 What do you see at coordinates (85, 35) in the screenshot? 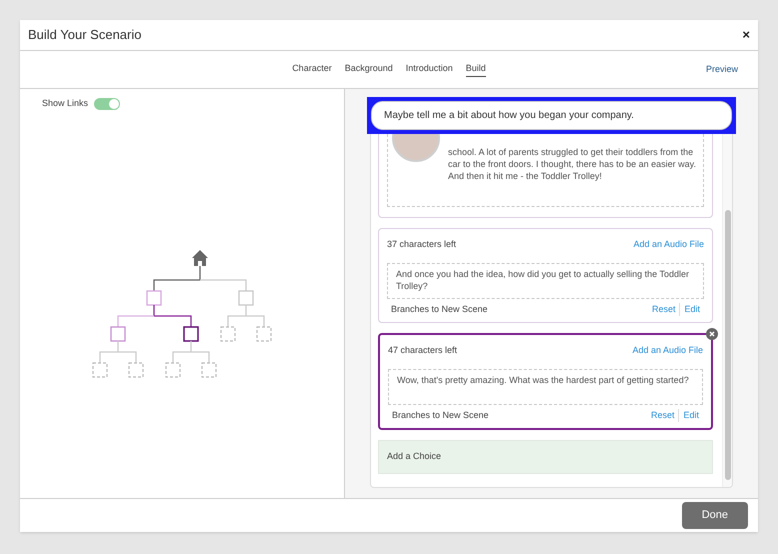
I see `window-title: Build Your Scenario` at bounding box center [85, 35].